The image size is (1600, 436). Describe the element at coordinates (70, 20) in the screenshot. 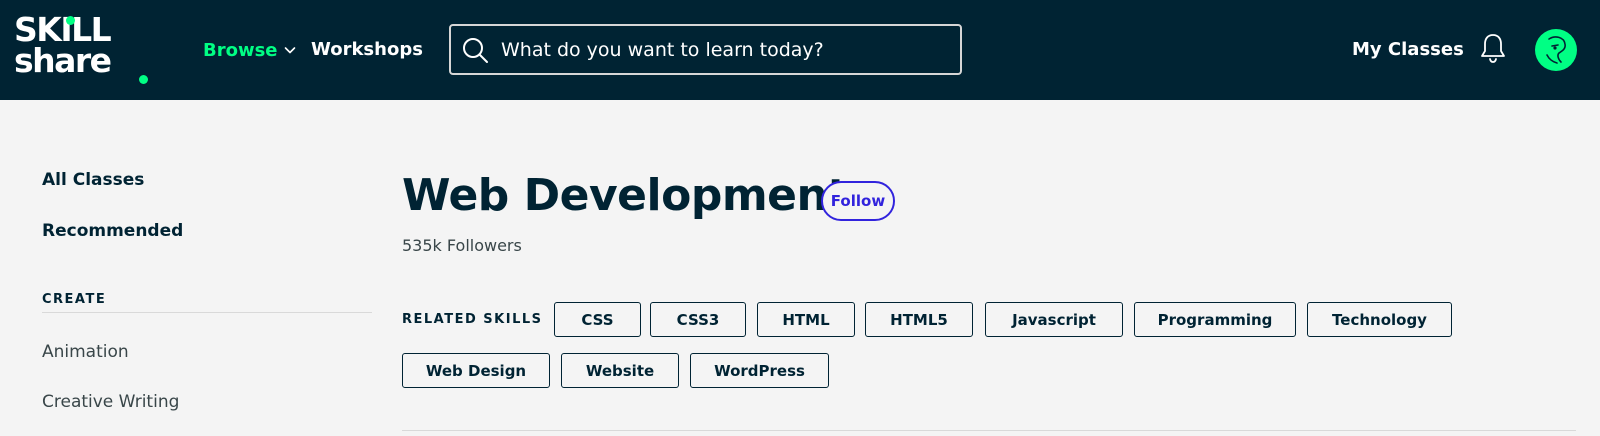

I see `logo-dot-top` at that location.